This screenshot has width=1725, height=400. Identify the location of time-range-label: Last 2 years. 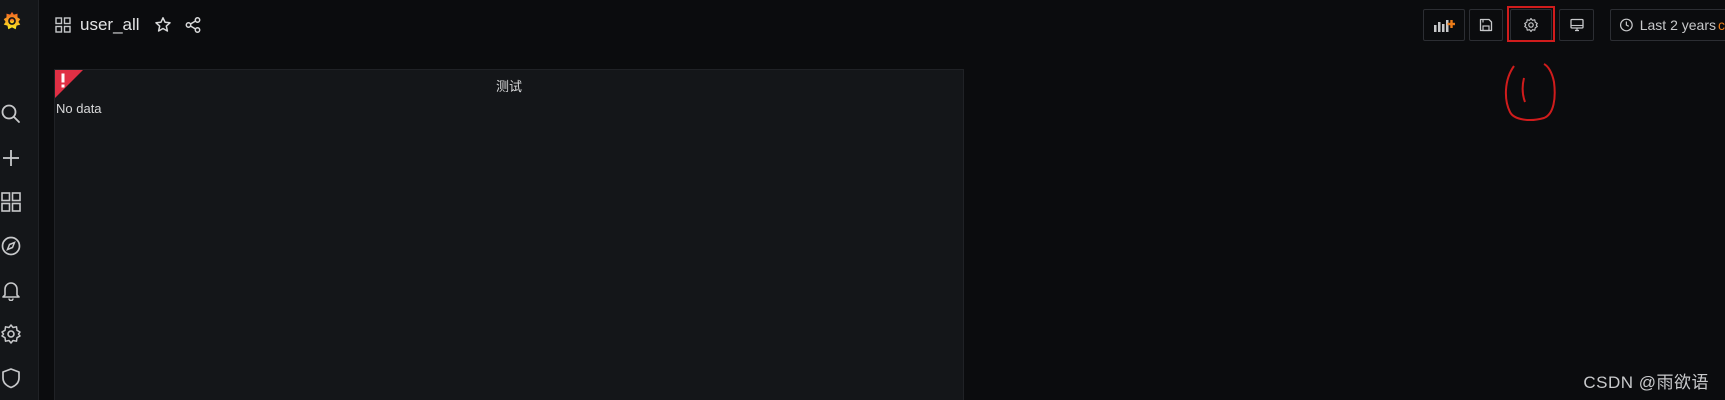
(1677, 25).